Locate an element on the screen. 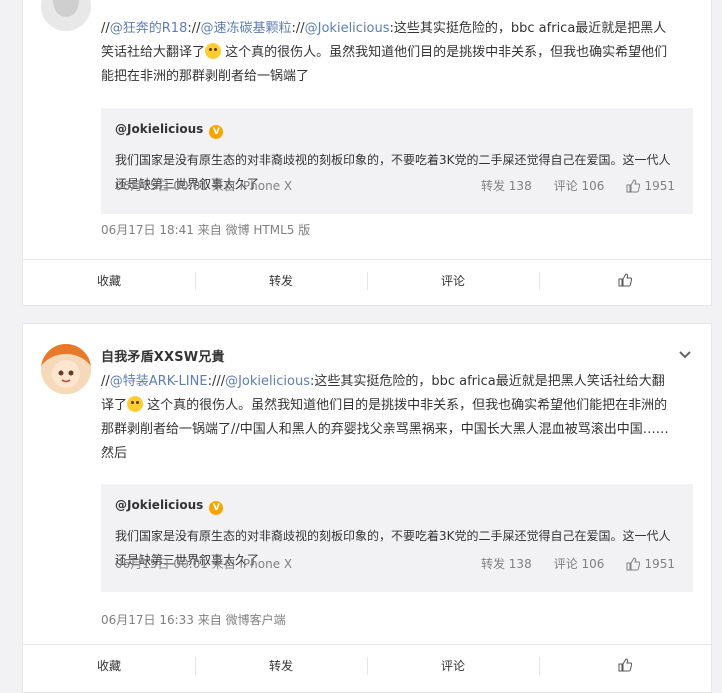 This screenshot has height=693, width=722. chevron-down-icon is located at coordinates (685, 354).